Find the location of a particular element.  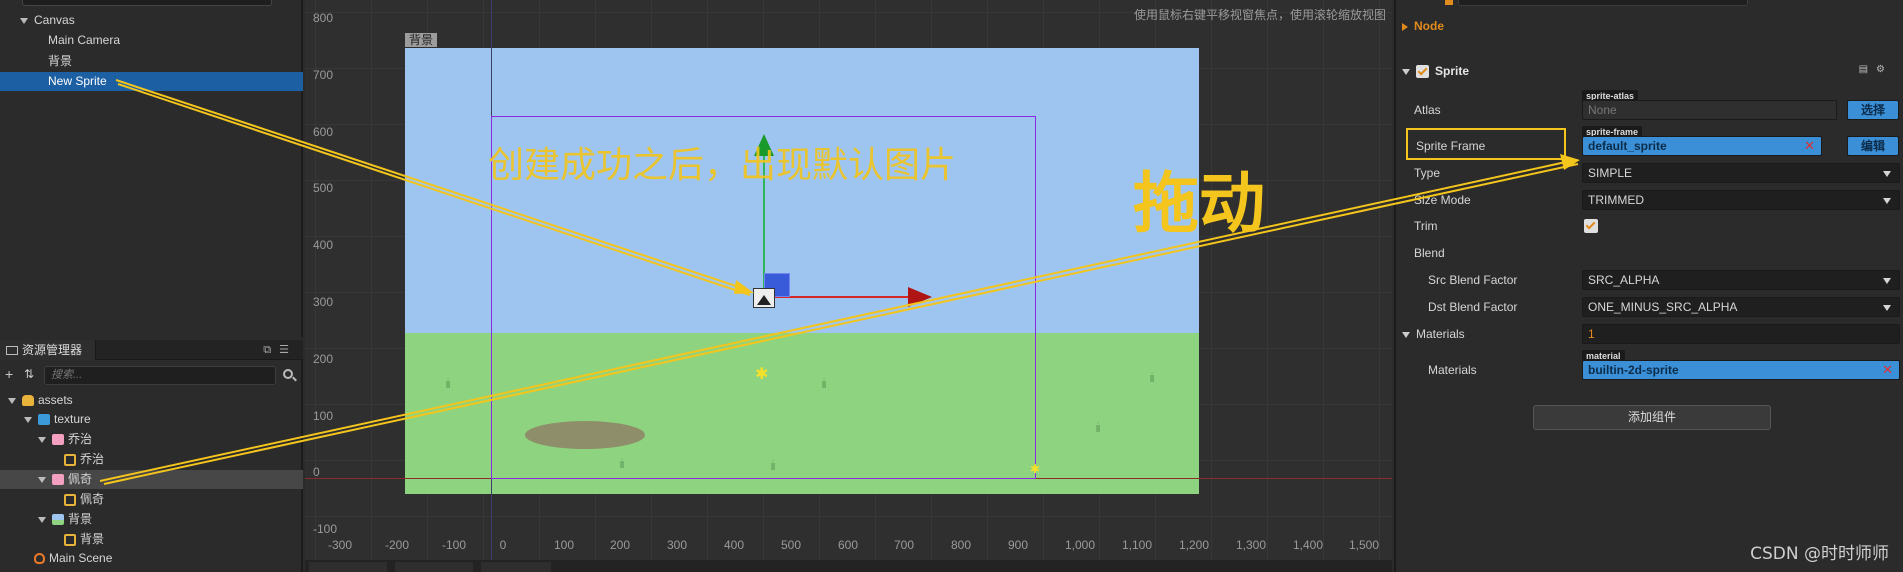

add-asset-icon: + is located at coordinates (9, 374).